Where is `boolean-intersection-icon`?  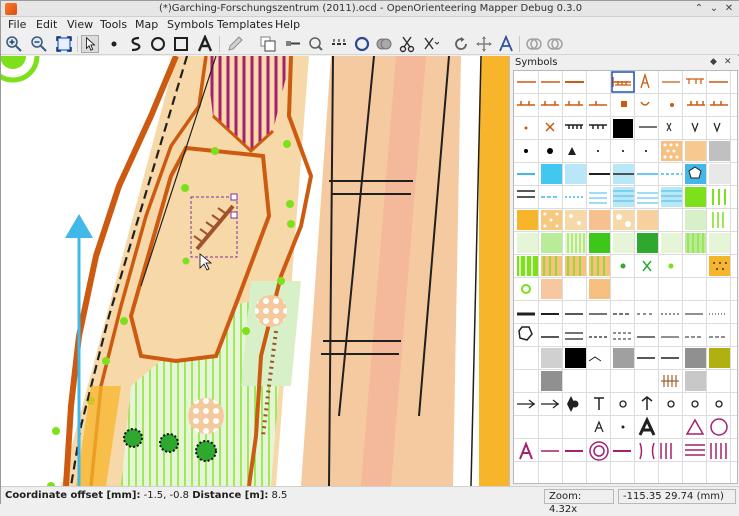 boolean-intersection-icon is located at coordinates (534, 44).